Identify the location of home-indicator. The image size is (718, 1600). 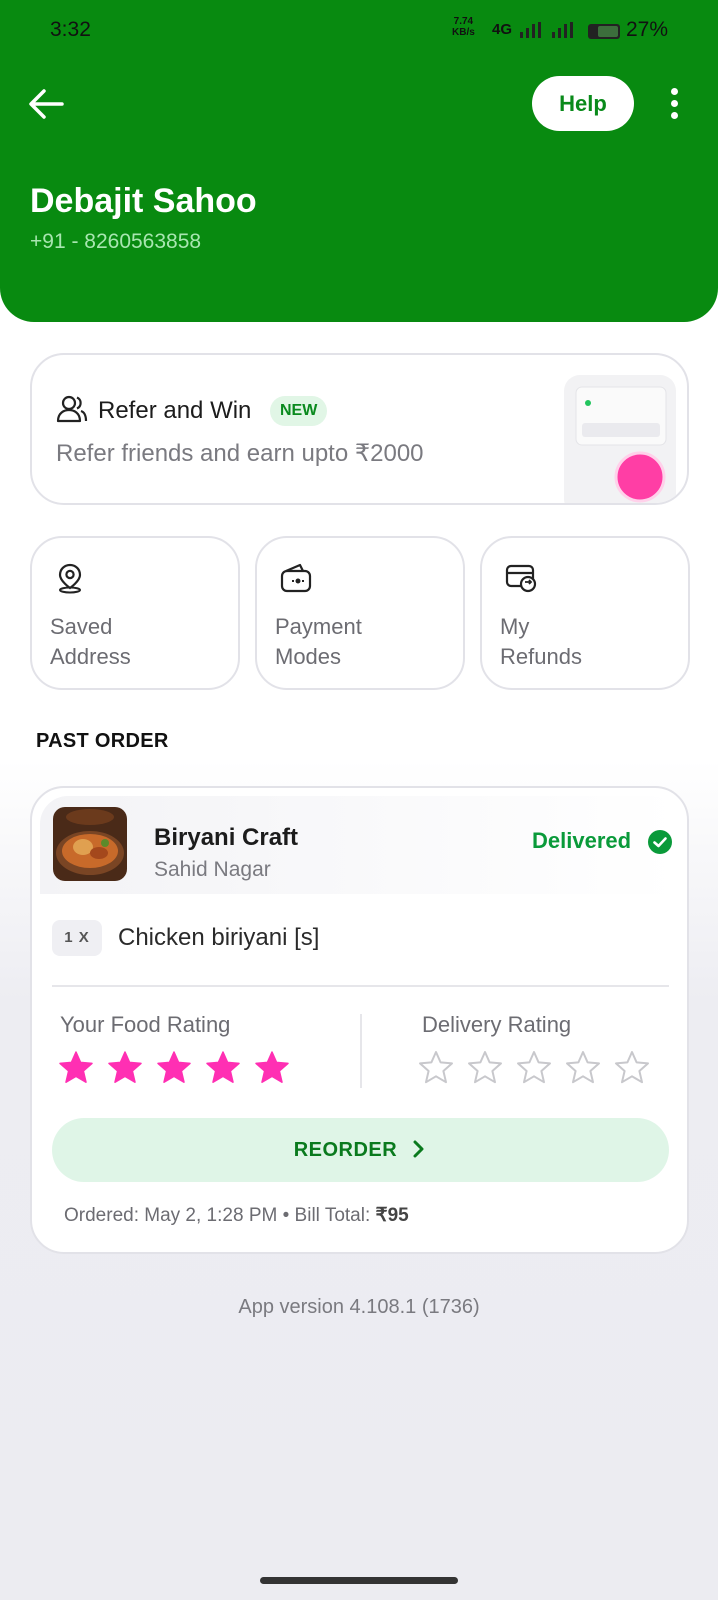
(359, 1580).